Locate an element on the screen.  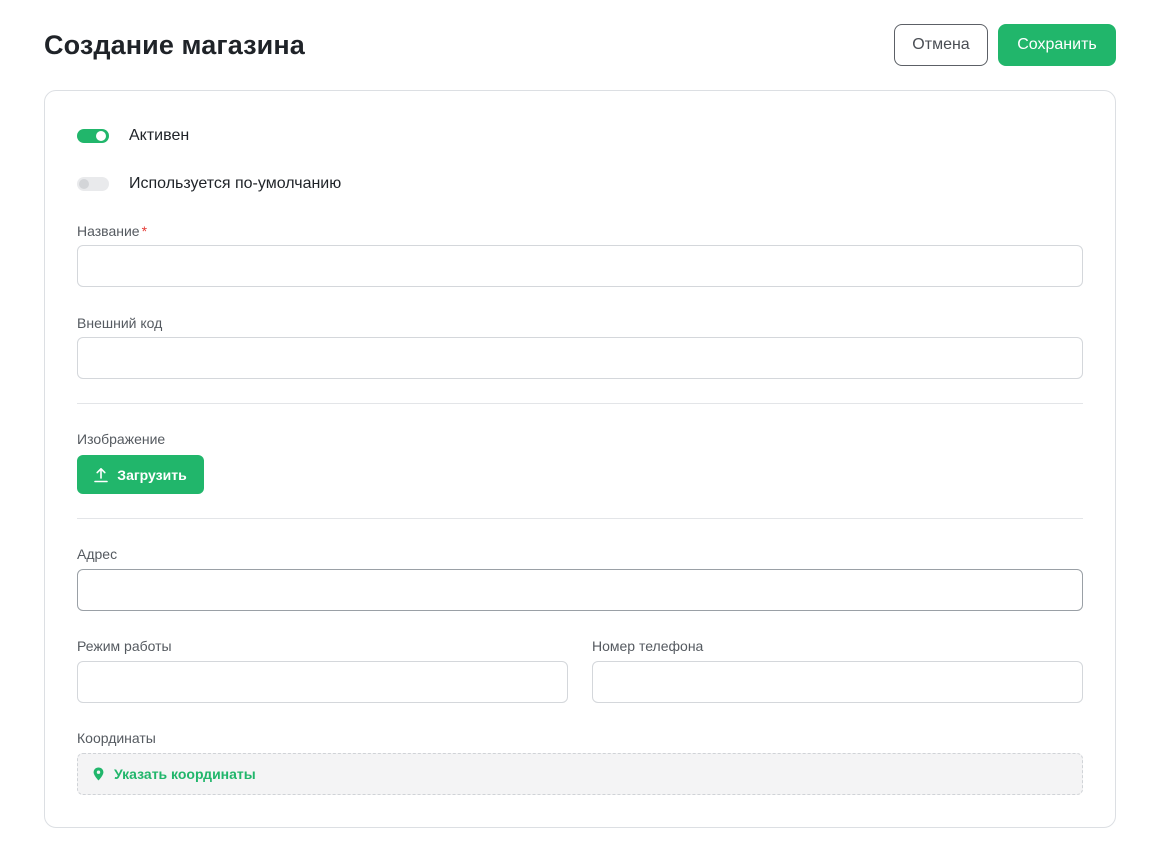
default-toggle-label: Используется по-умолчанию is located at coordinates (235, 183).